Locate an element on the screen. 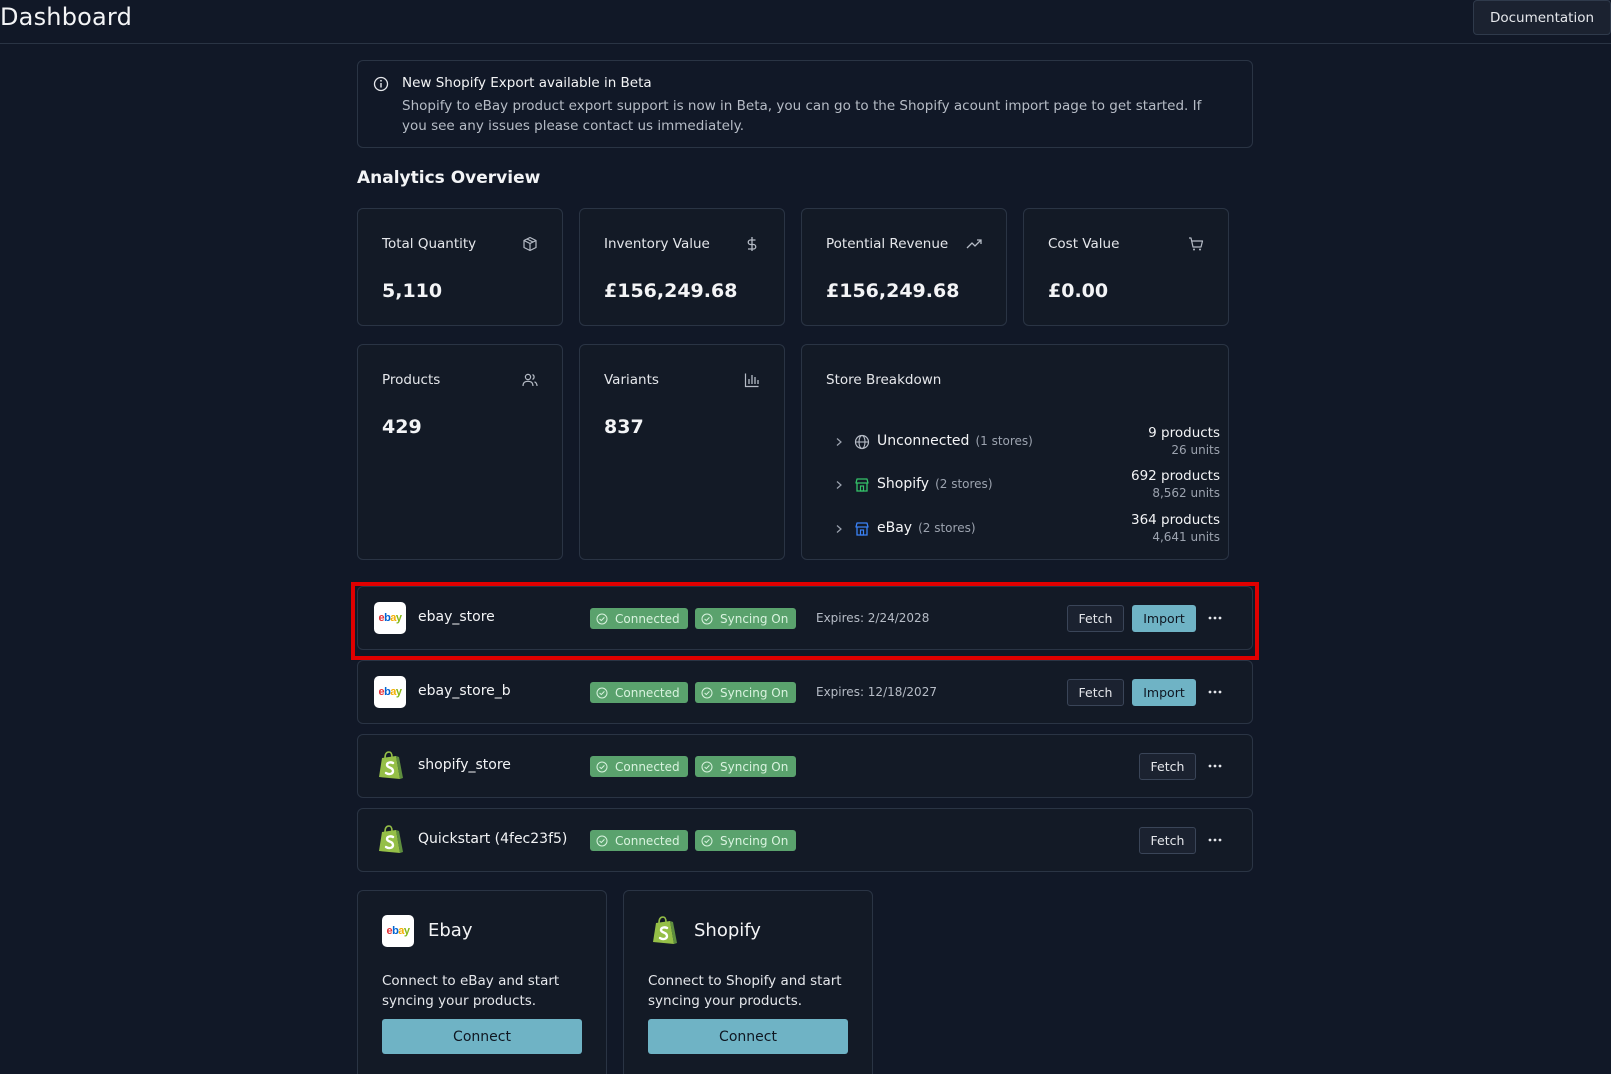 This screenshot has height=1074, width=1611. stat-label: Cost Value is located at coordinates (1084, 244).